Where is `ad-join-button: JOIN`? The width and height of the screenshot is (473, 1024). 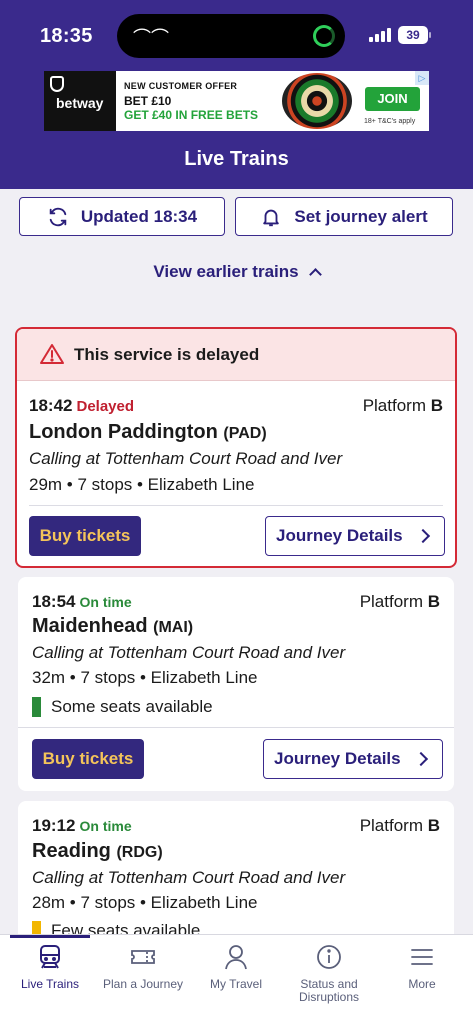 ad-join-button: JOIN is located at coordinates (392, 99).